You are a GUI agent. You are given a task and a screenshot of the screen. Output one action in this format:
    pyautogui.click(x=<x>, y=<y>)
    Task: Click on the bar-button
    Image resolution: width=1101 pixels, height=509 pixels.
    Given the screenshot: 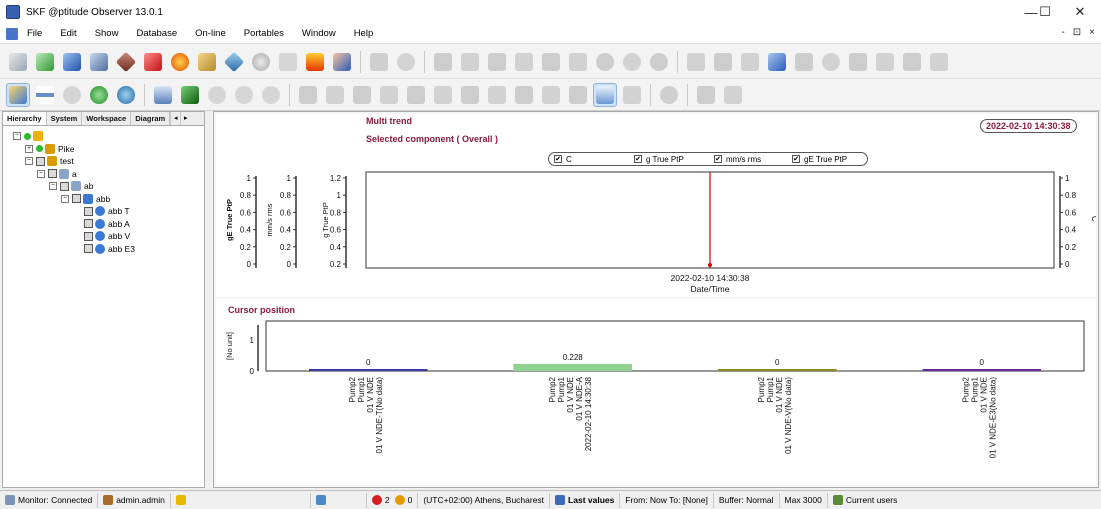 What is the action you would take?
    pyautogui.click(x=45, y=95)
    